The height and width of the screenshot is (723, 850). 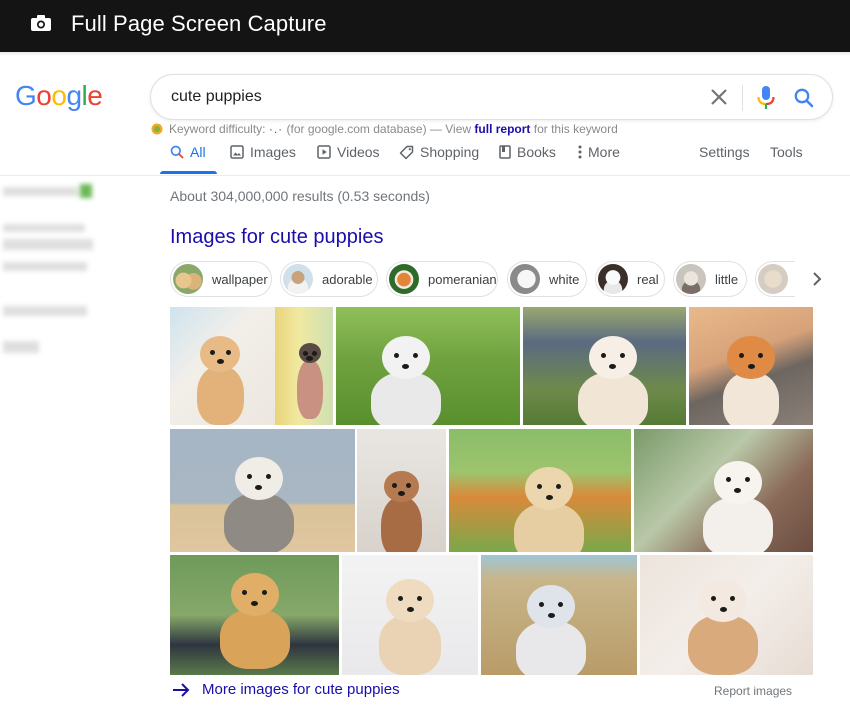 What do you see at coordinates (525, 279) in the screenshot?
I see `chip-thumbnail` at bounding box center [525, 279].